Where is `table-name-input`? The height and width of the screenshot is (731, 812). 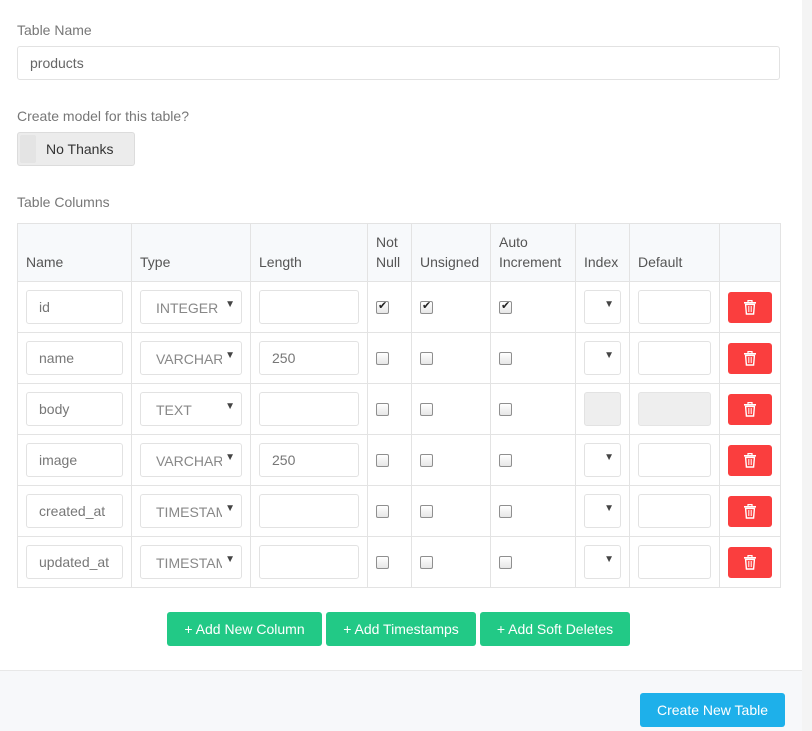 table-name-input is located at coordinates (398, 63).